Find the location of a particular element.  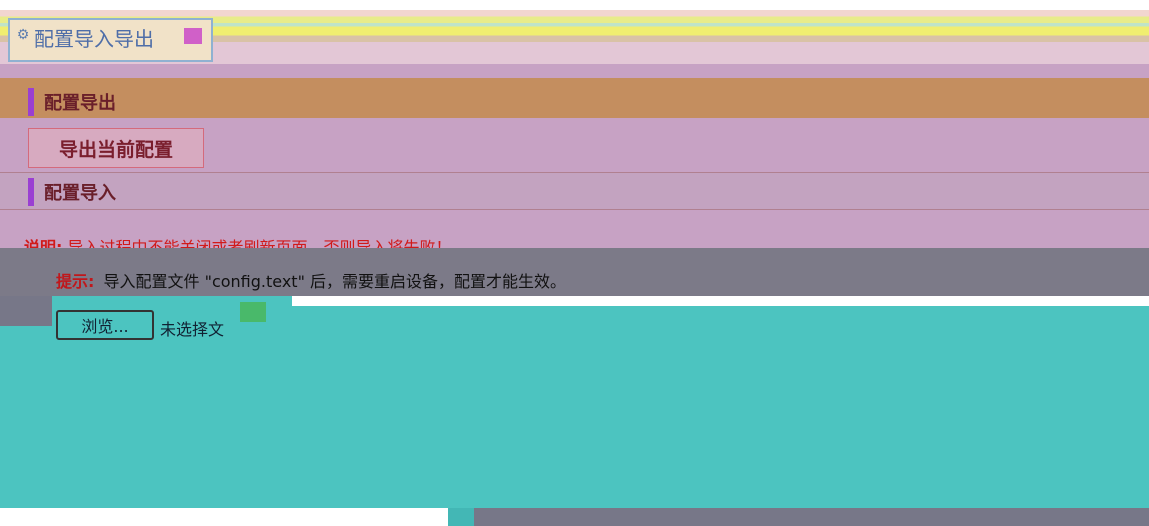

title-decoration is located at coordinates (193, 36).